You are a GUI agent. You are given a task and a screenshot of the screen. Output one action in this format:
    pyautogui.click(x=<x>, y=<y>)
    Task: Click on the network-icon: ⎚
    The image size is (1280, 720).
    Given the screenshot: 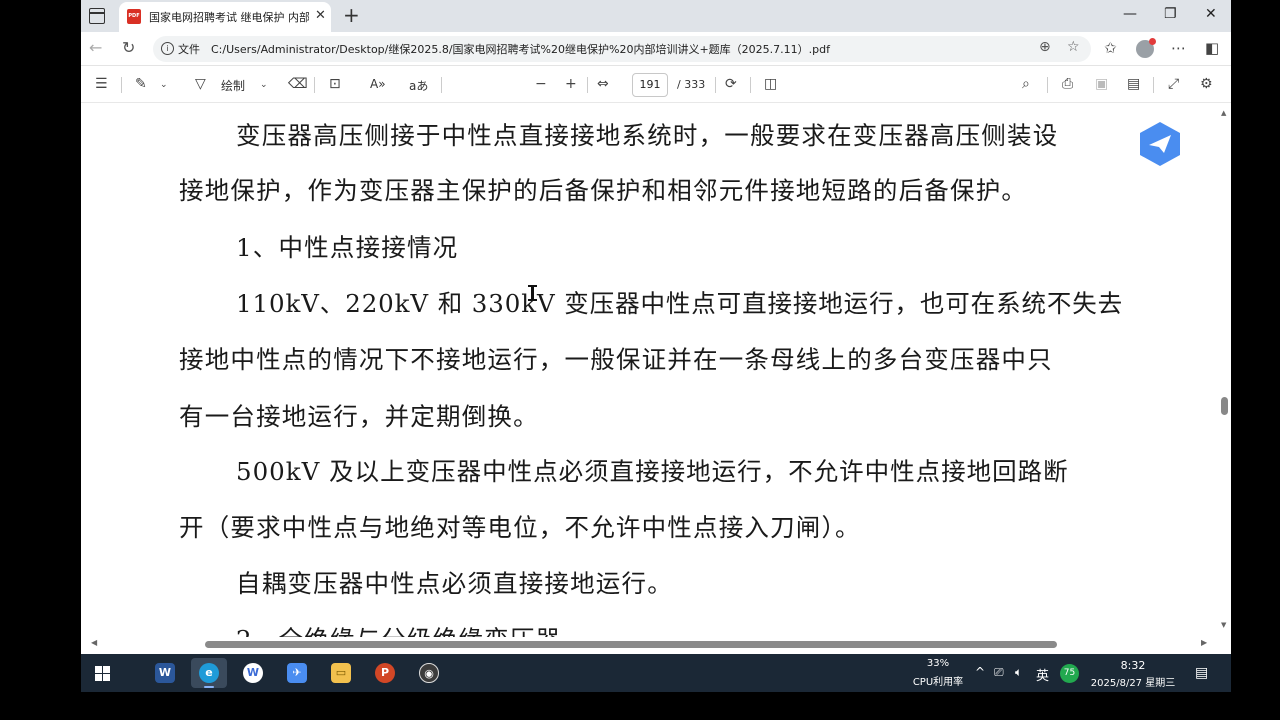 What is the action you would take?
    pyautogui.click(x=999, y=672)
    